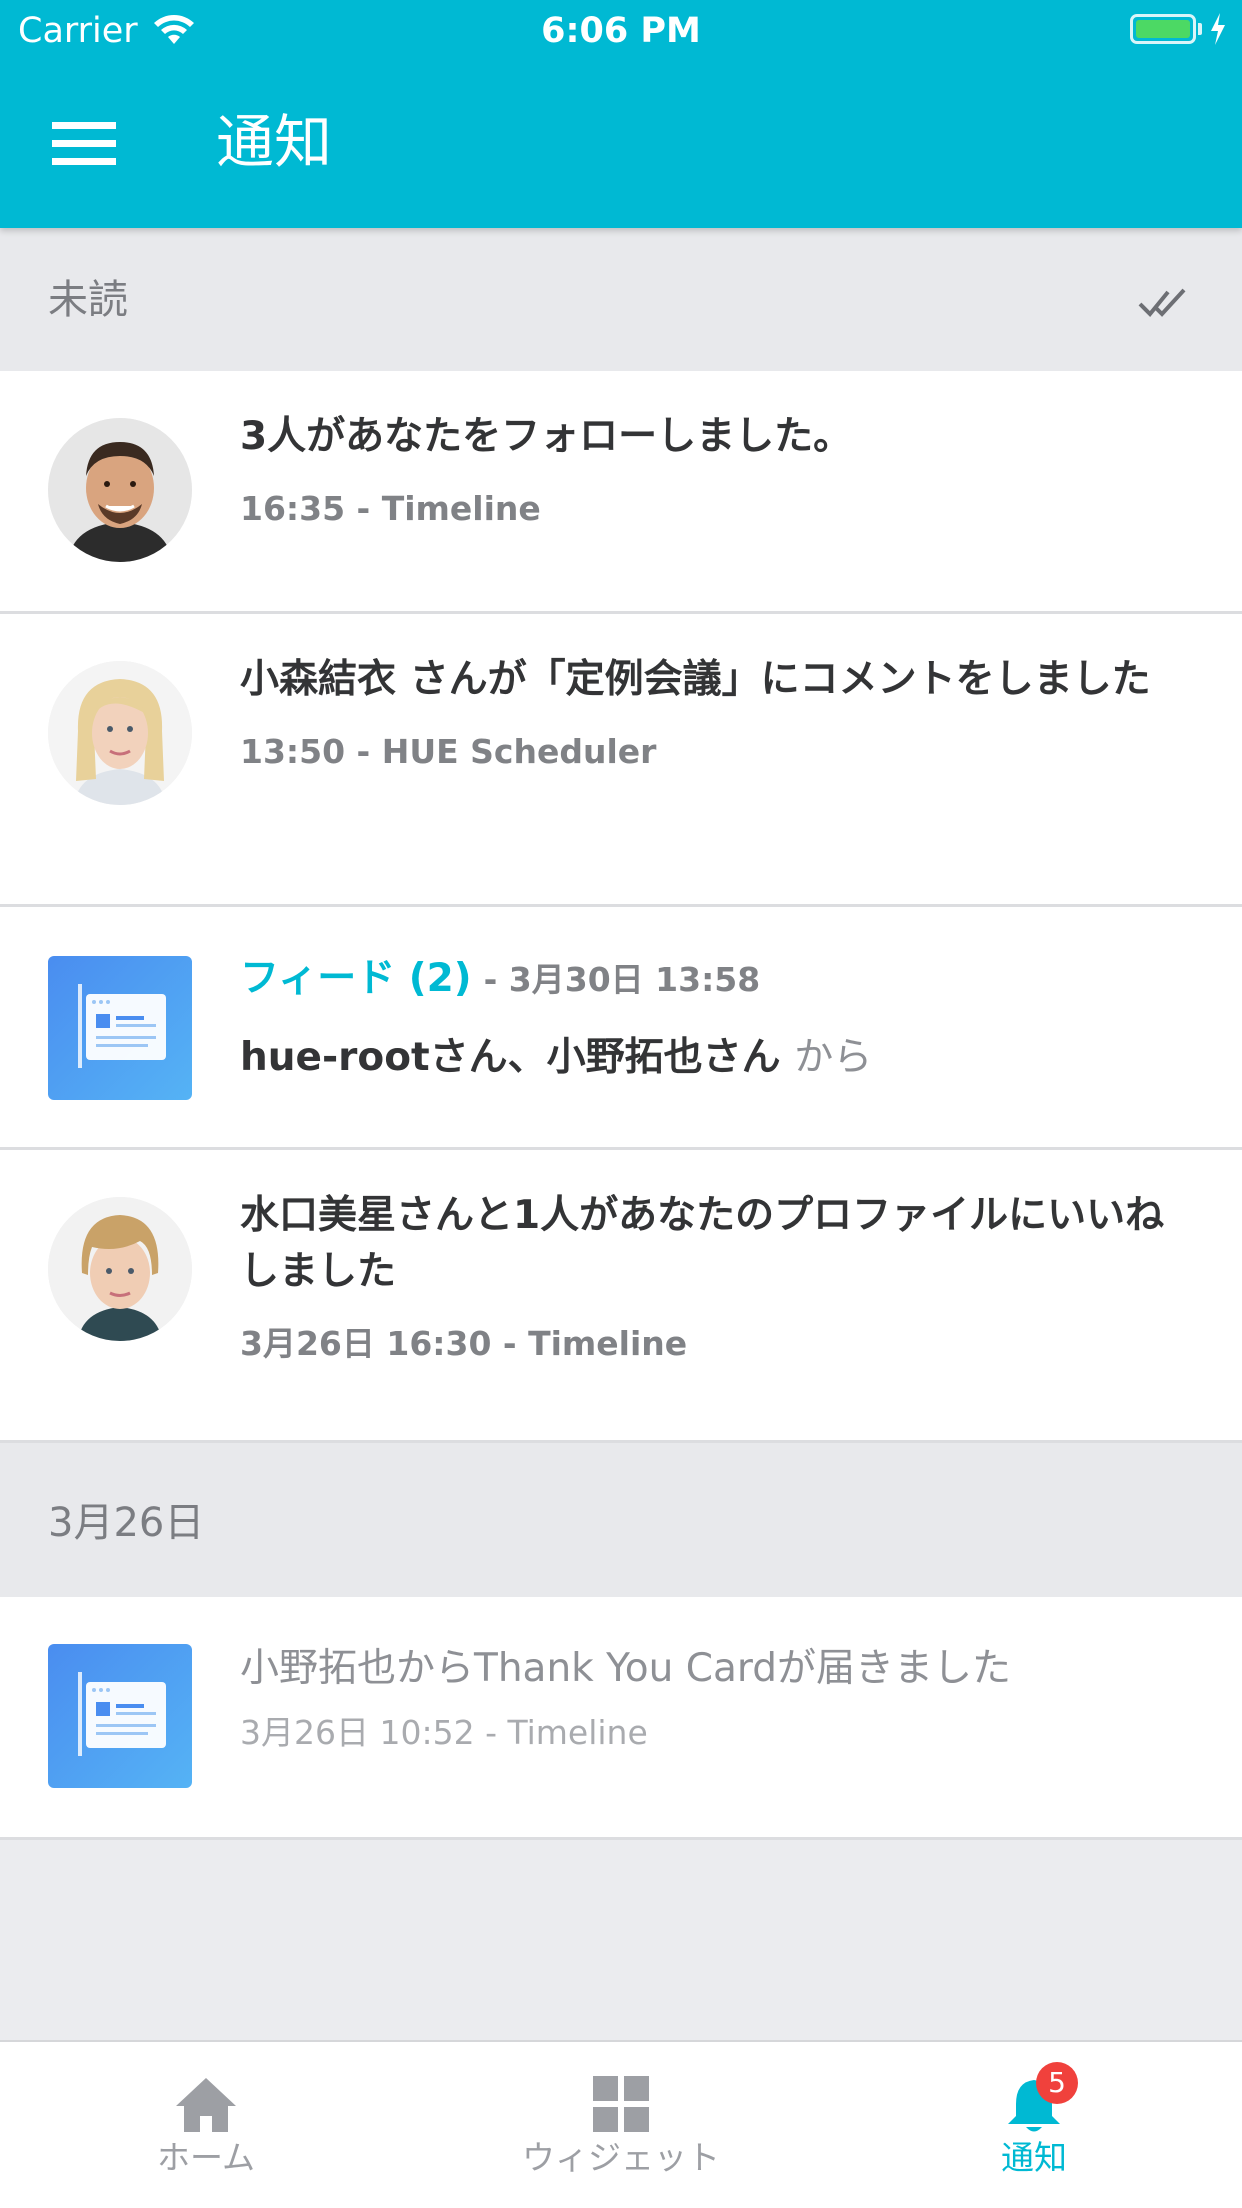 The height and width of the screenshot is (2208, 1242). What do you see at coordinates (274, 142) in the screenshot?
I see `page-title: 通知` at bounding box center [274, 142].